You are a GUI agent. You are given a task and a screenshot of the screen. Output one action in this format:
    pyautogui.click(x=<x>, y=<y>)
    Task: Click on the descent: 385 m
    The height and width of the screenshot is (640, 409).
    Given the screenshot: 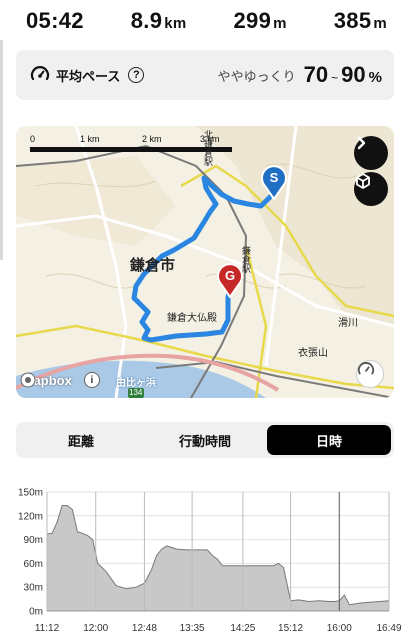 What is the action you would take?
    pyautogui.click(x=360, y=20)
    